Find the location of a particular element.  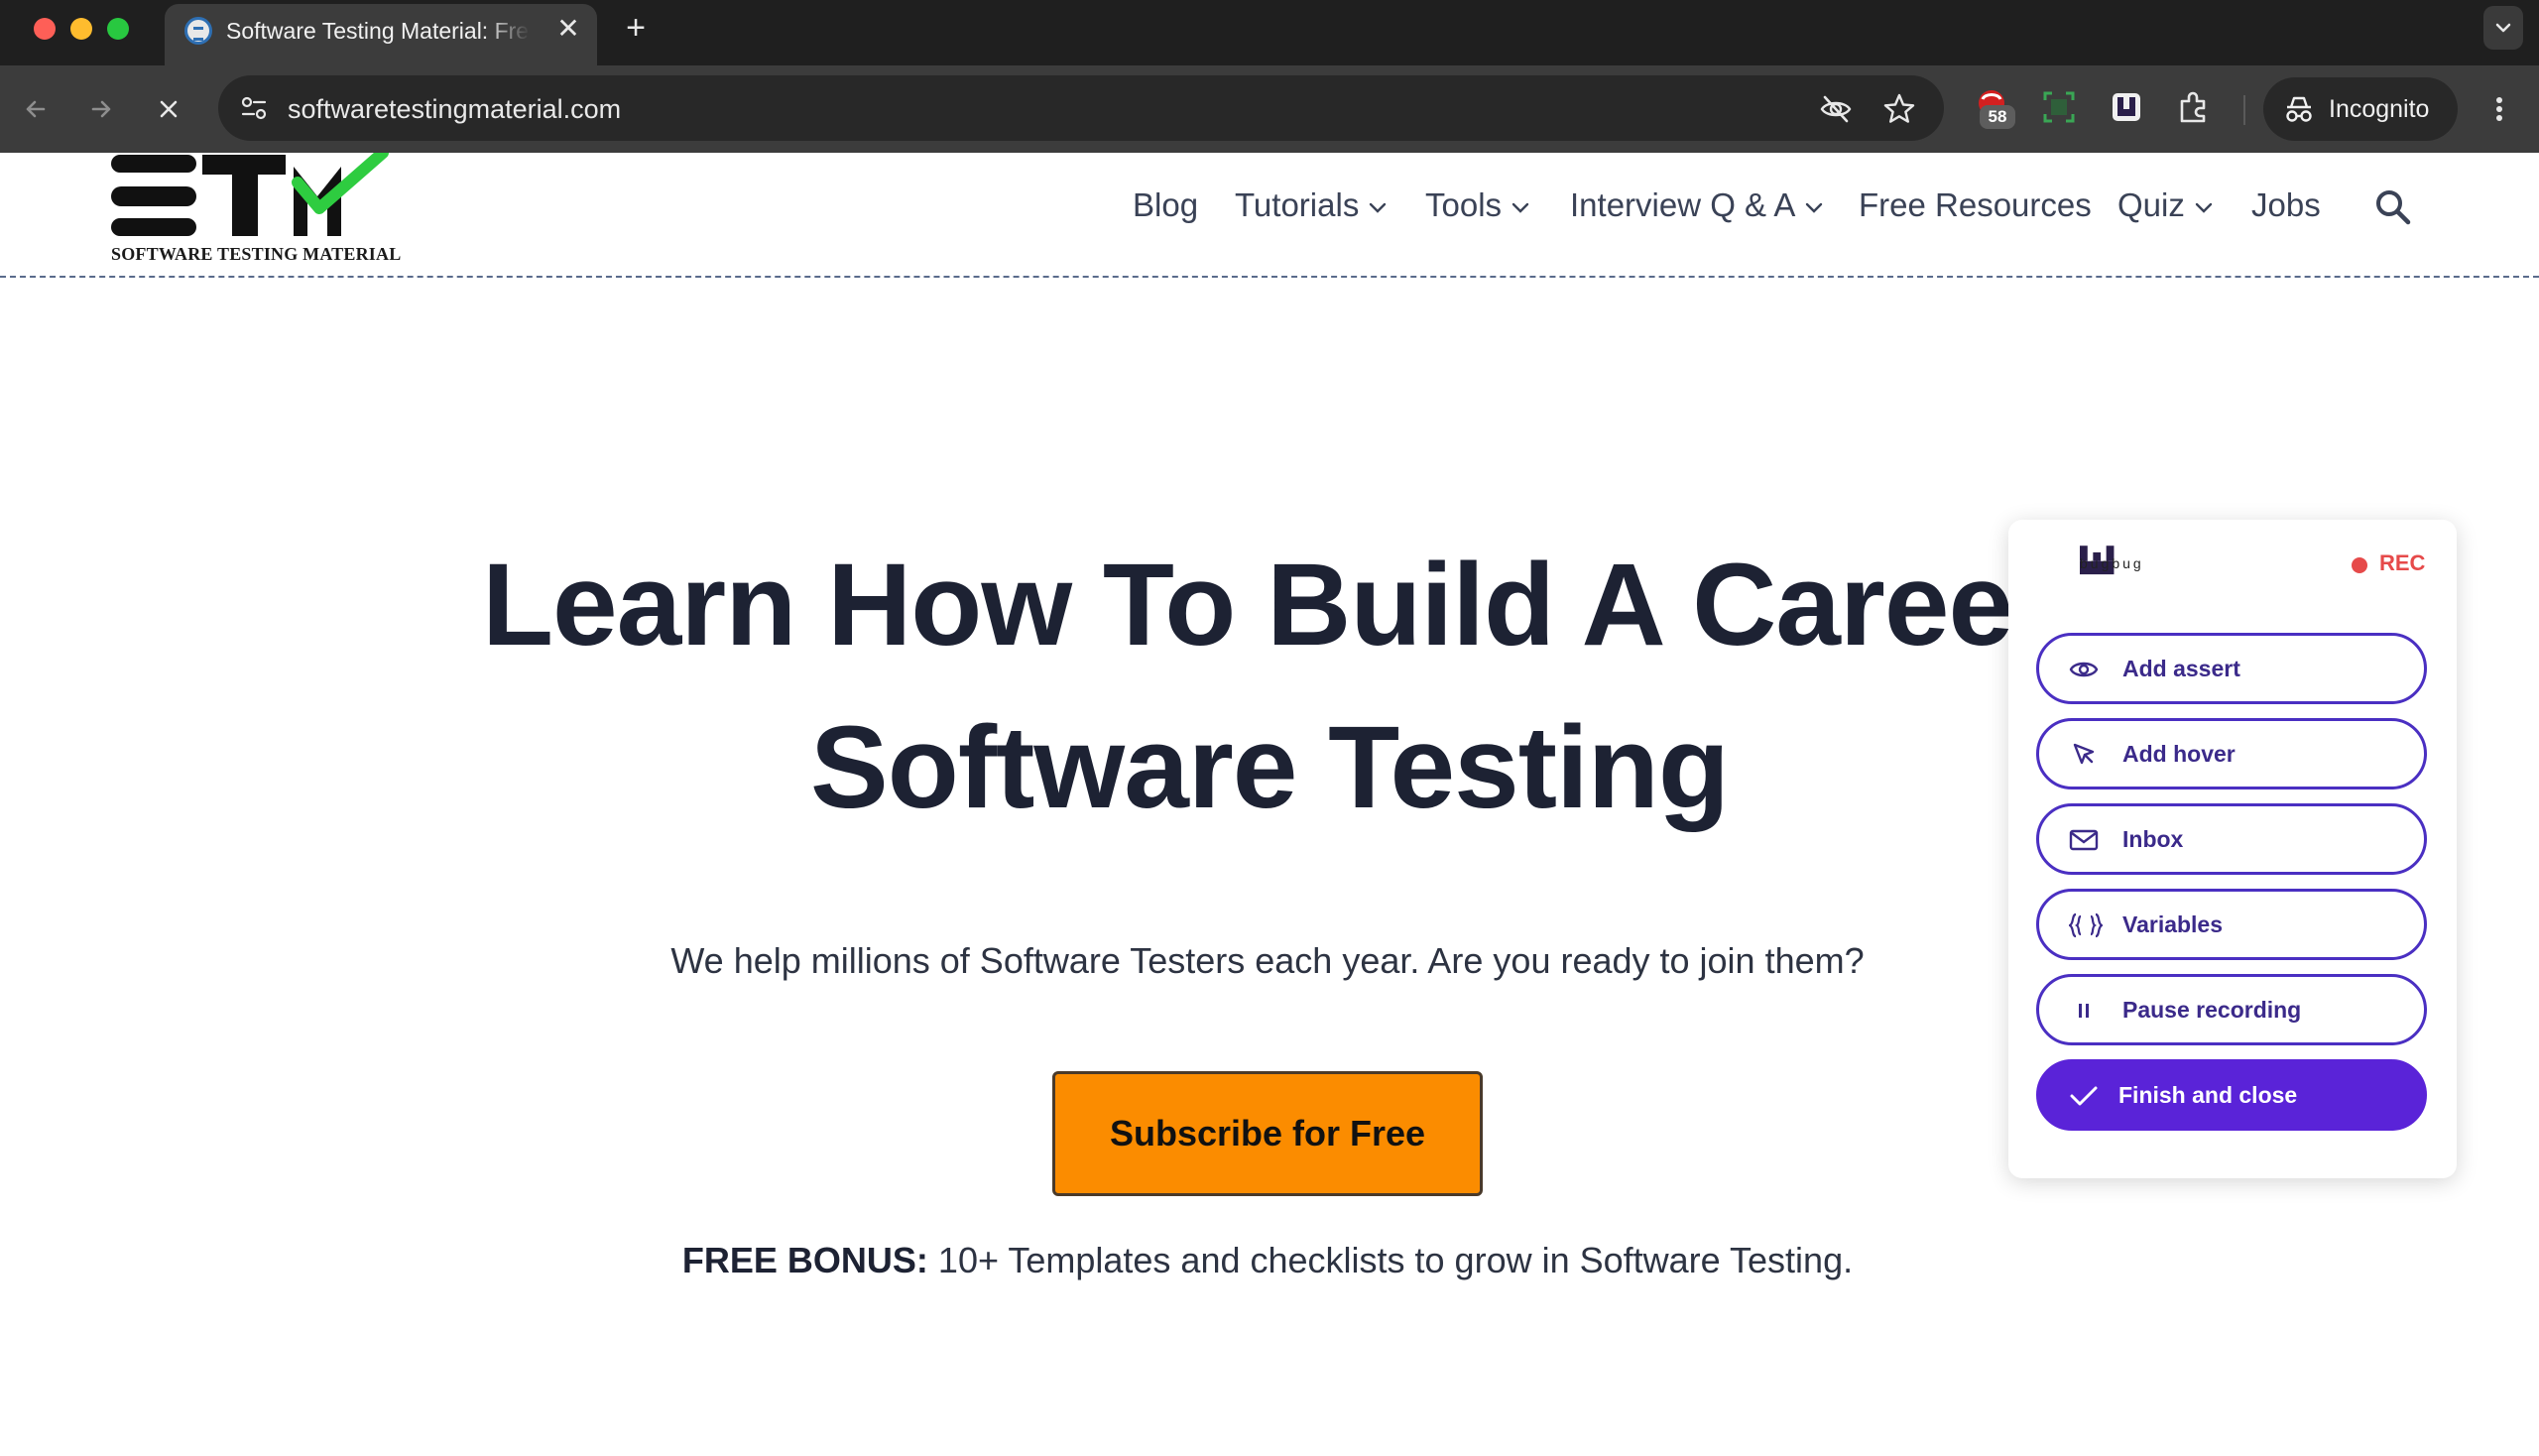

close-tab-icon: ✕ is located at coordinates (568, 29).